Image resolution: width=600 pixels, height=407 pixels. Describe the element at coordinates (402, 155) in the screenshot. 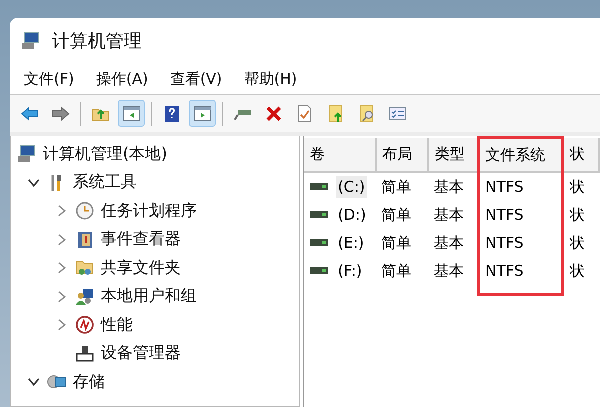

I see `column-header: 布局` at that location.